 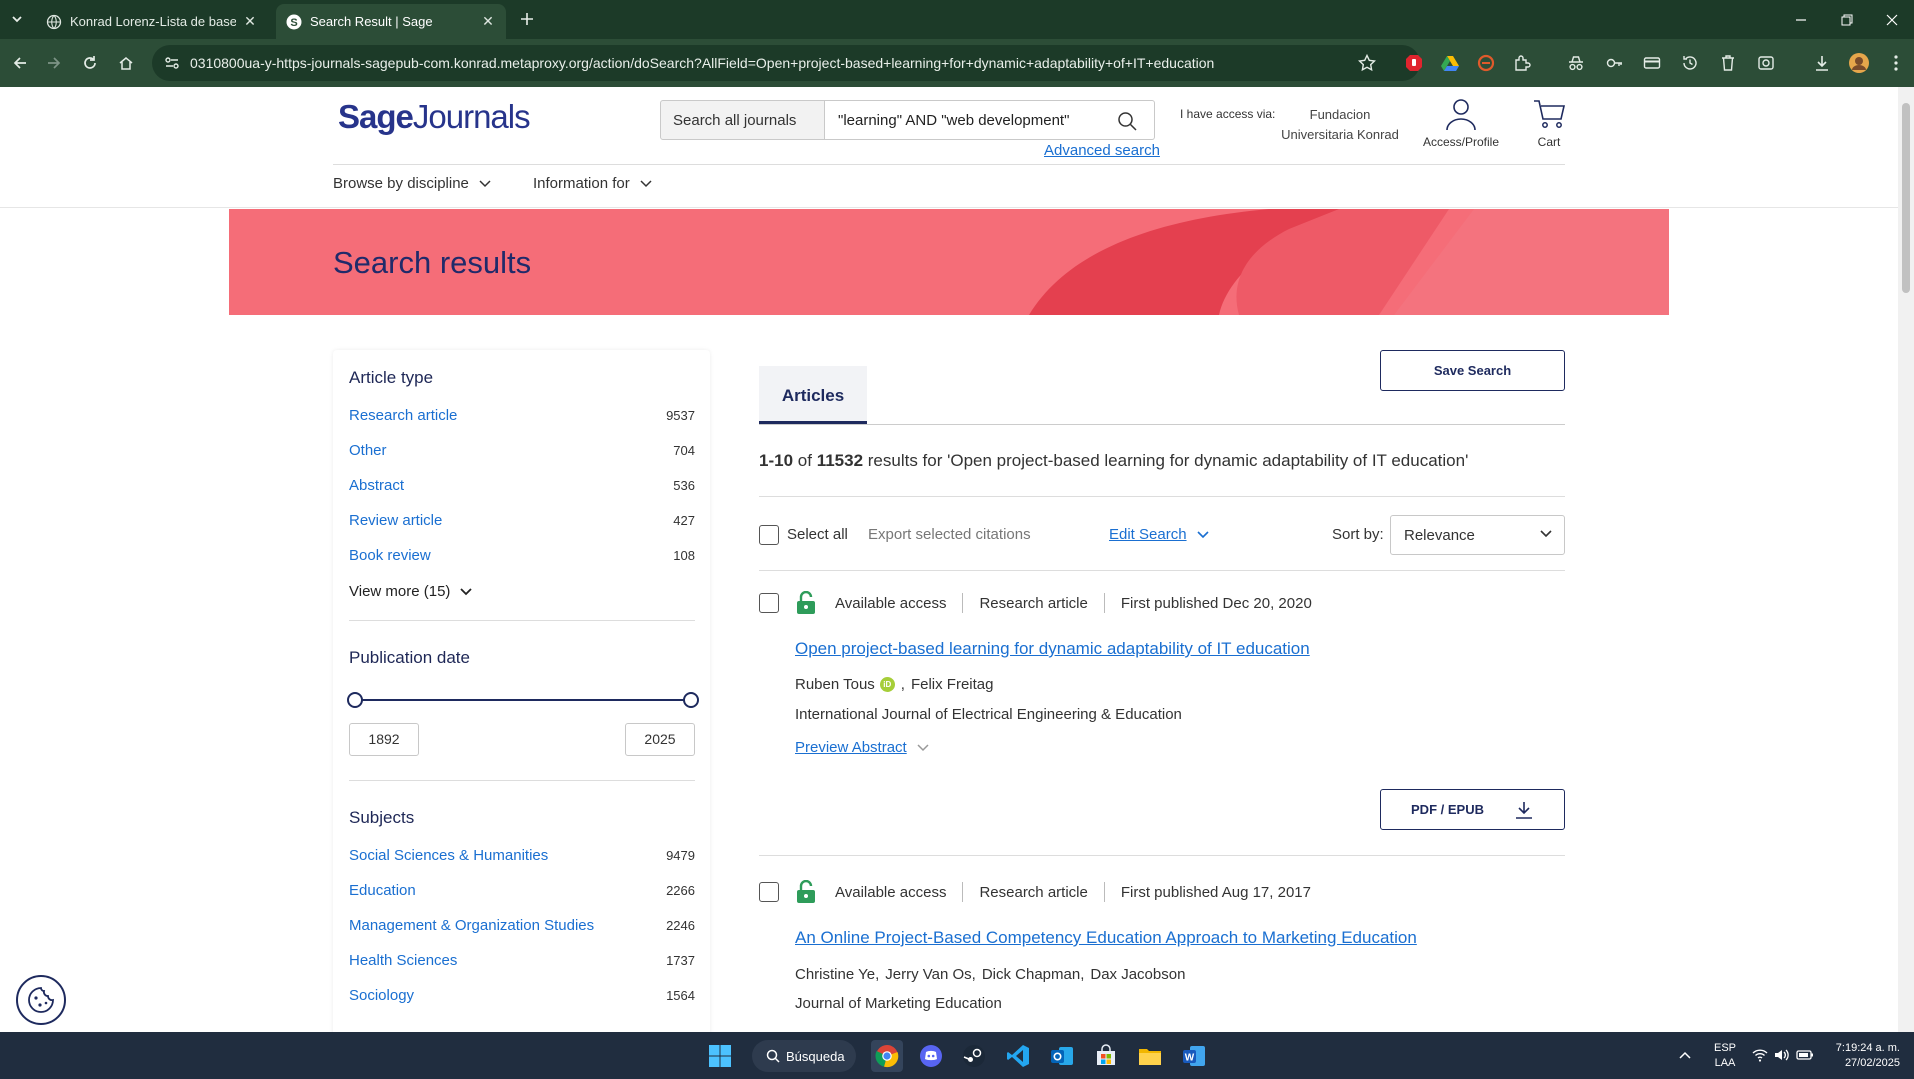 What do you see at coordinates (17, 19) in the screenshot?
I see `tab-search-button` at bounding box center [17, 19].